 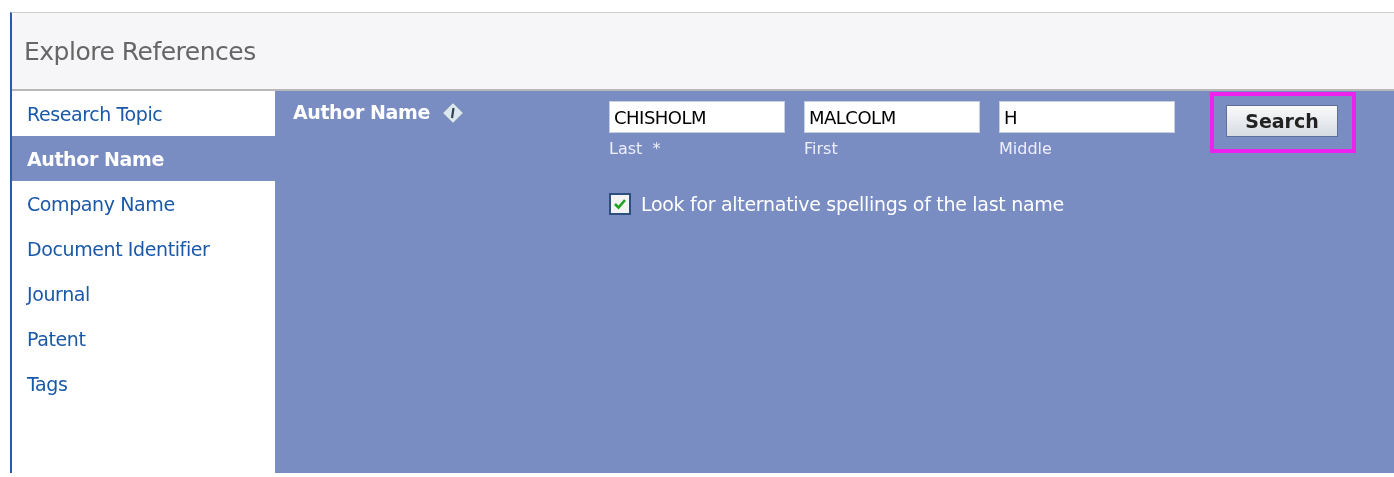 I want to click on check-icon, so click(x=620, y=204).